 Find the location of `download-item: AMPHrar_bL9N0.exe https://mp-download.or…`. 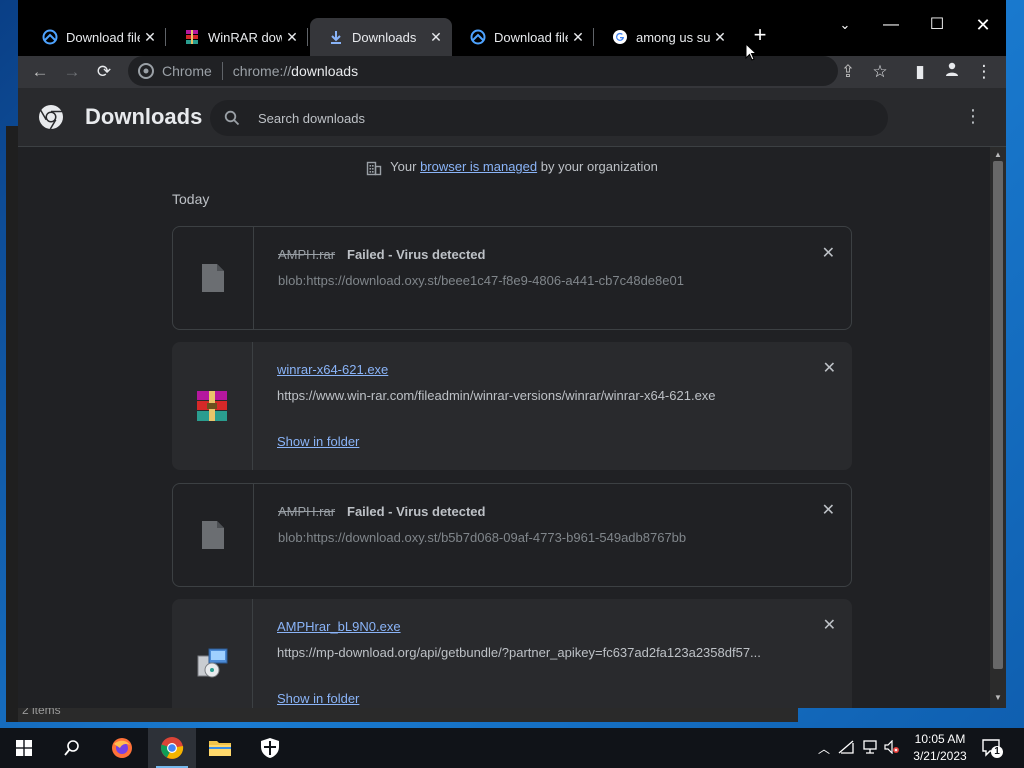

download-item: AMPHrar_bL9N0.exe https://mp-download.or… is located at coordinates (512, 653).